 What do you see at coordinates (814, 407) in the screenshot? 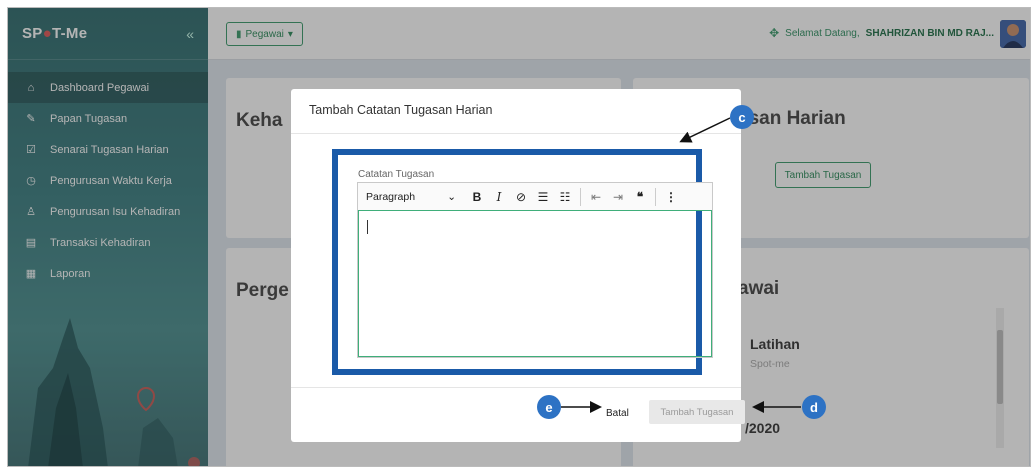
I see `callout-d: d` at bounding box center [814, 407].